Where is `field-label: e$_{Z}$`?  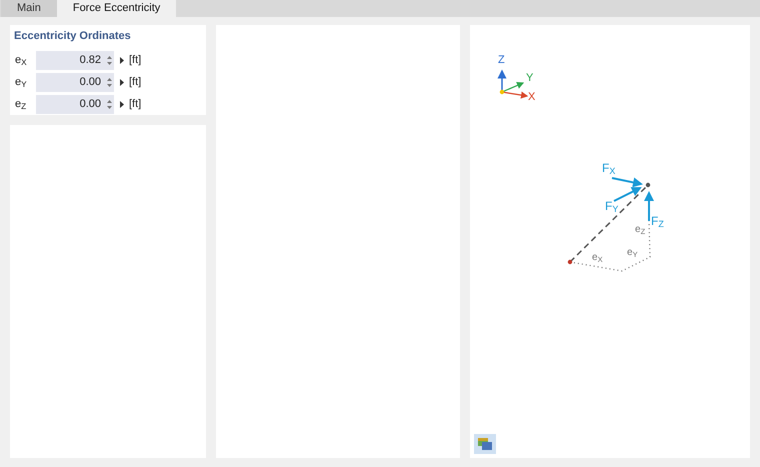 field-label: e$_{Z}$ is located at coordinates (21, 104).